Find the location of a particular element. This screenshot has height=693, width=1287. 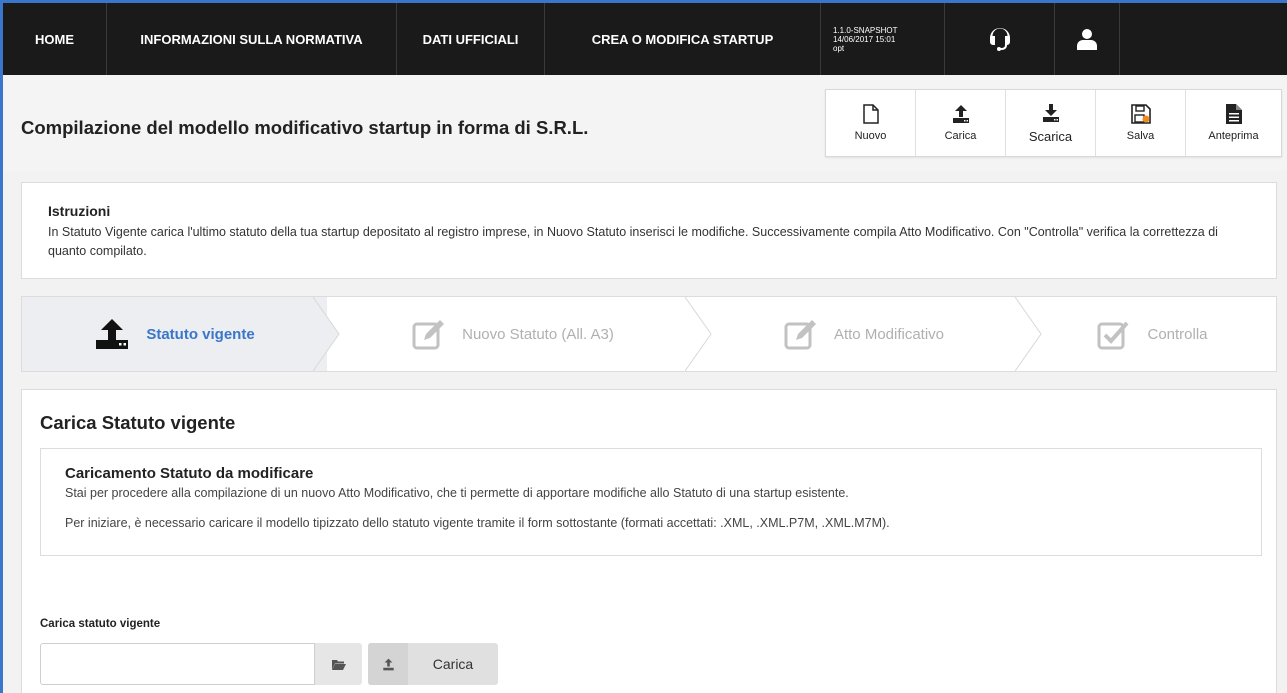

new-file-icon is located at coordinates (870, 114).